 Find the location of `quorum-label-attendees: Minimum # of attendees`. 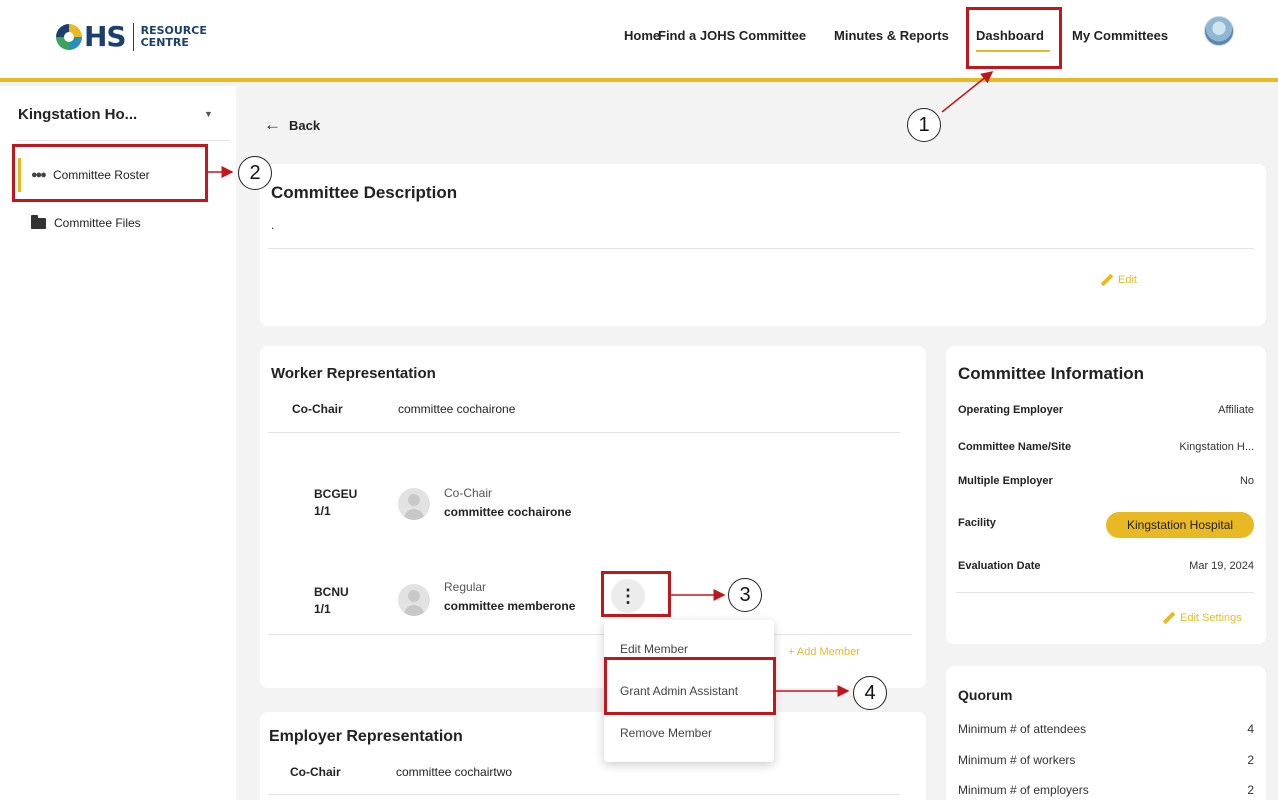

quorum-label-attendees: Minimum # of attendees is located at coordinates (1022, 729).